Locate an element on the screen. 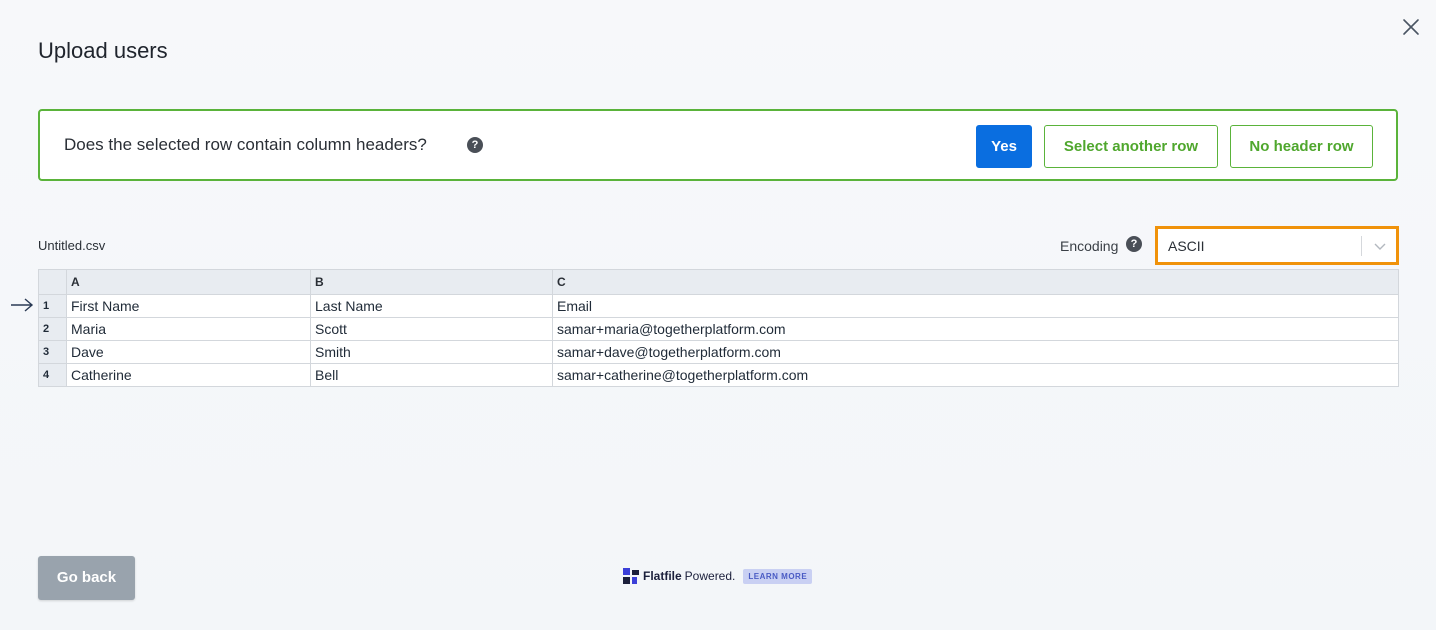 This screenshot has width=1436, height=630. learn-more-link: LEARN MORE is located at coordinates (778, 576).